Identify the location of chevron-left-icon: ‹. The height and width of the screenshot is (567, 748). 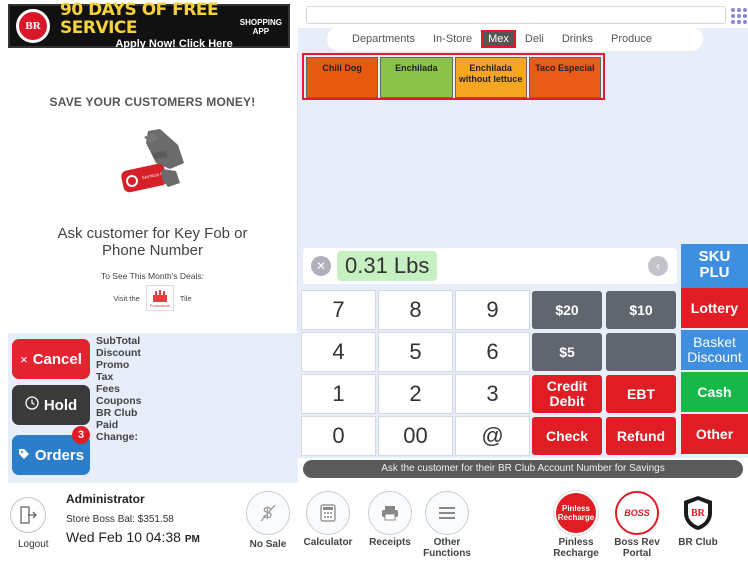
(658, 266).